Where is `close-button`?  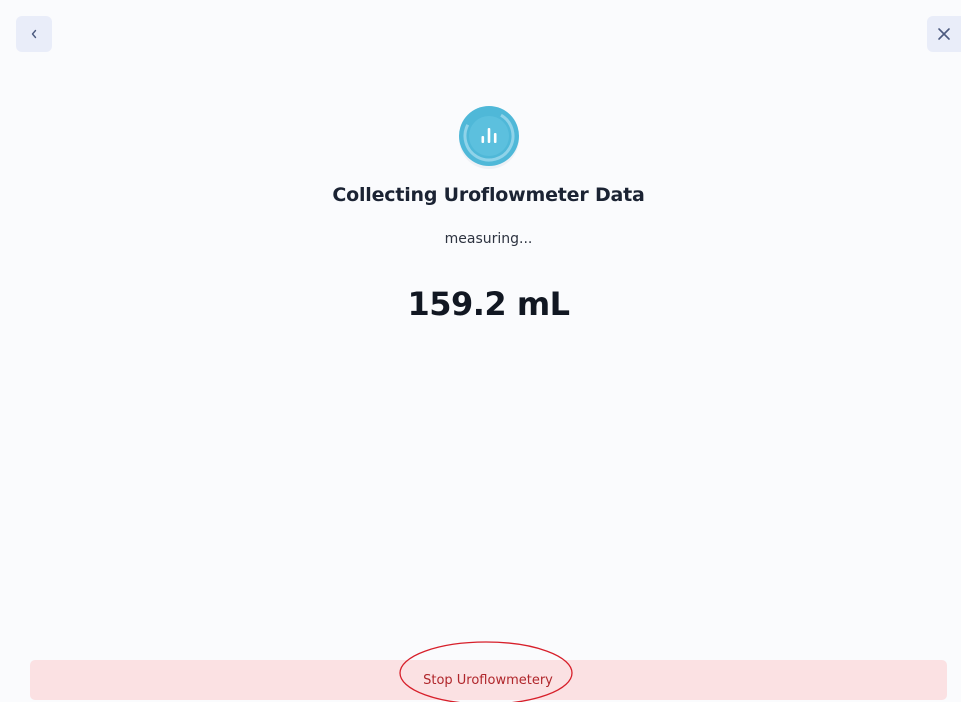 close-button is located at coordinates (944, 34).